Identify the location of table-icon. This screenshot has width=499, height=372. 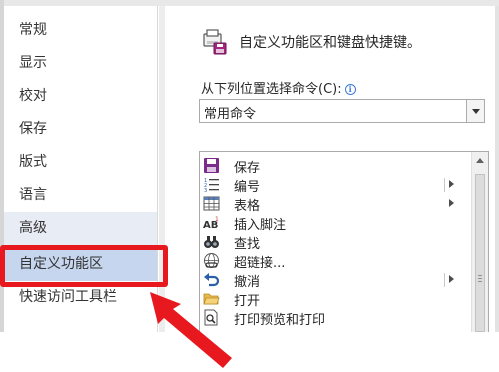
(211, 203).